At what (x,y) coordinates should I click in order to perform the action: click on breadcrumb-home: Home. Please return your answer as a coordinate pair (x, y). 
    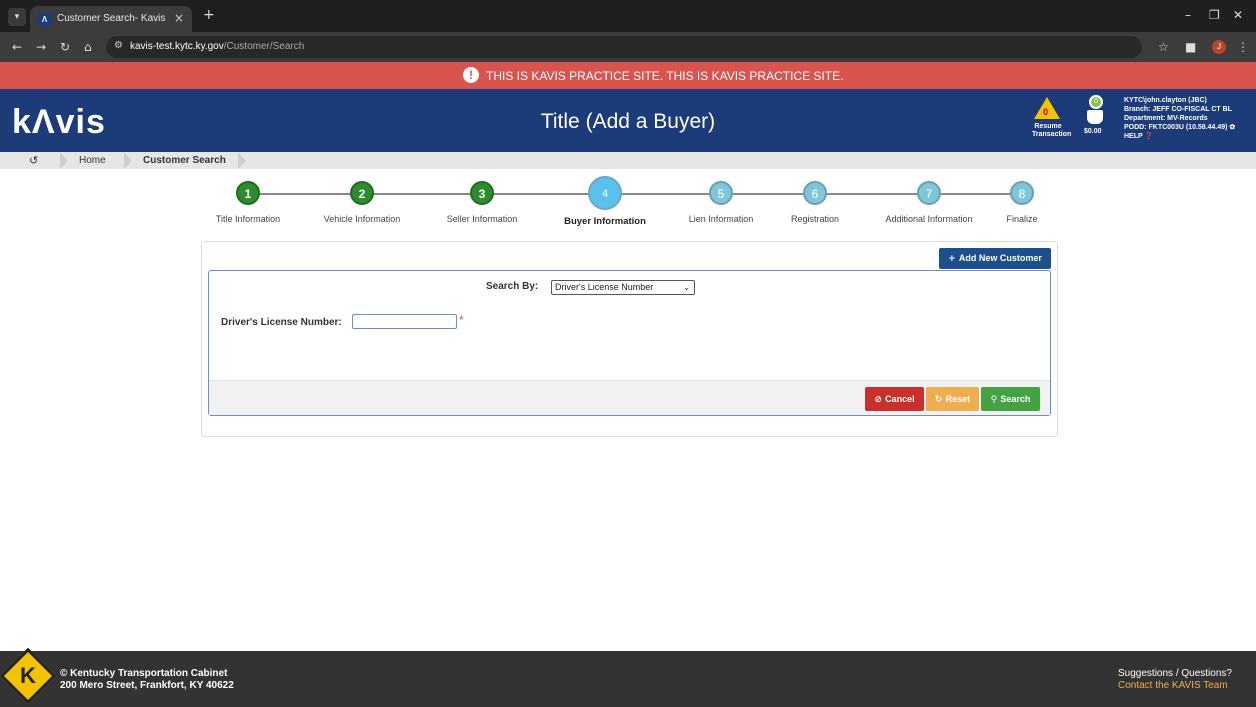
    Looking at the image, I should click on (92, 160).